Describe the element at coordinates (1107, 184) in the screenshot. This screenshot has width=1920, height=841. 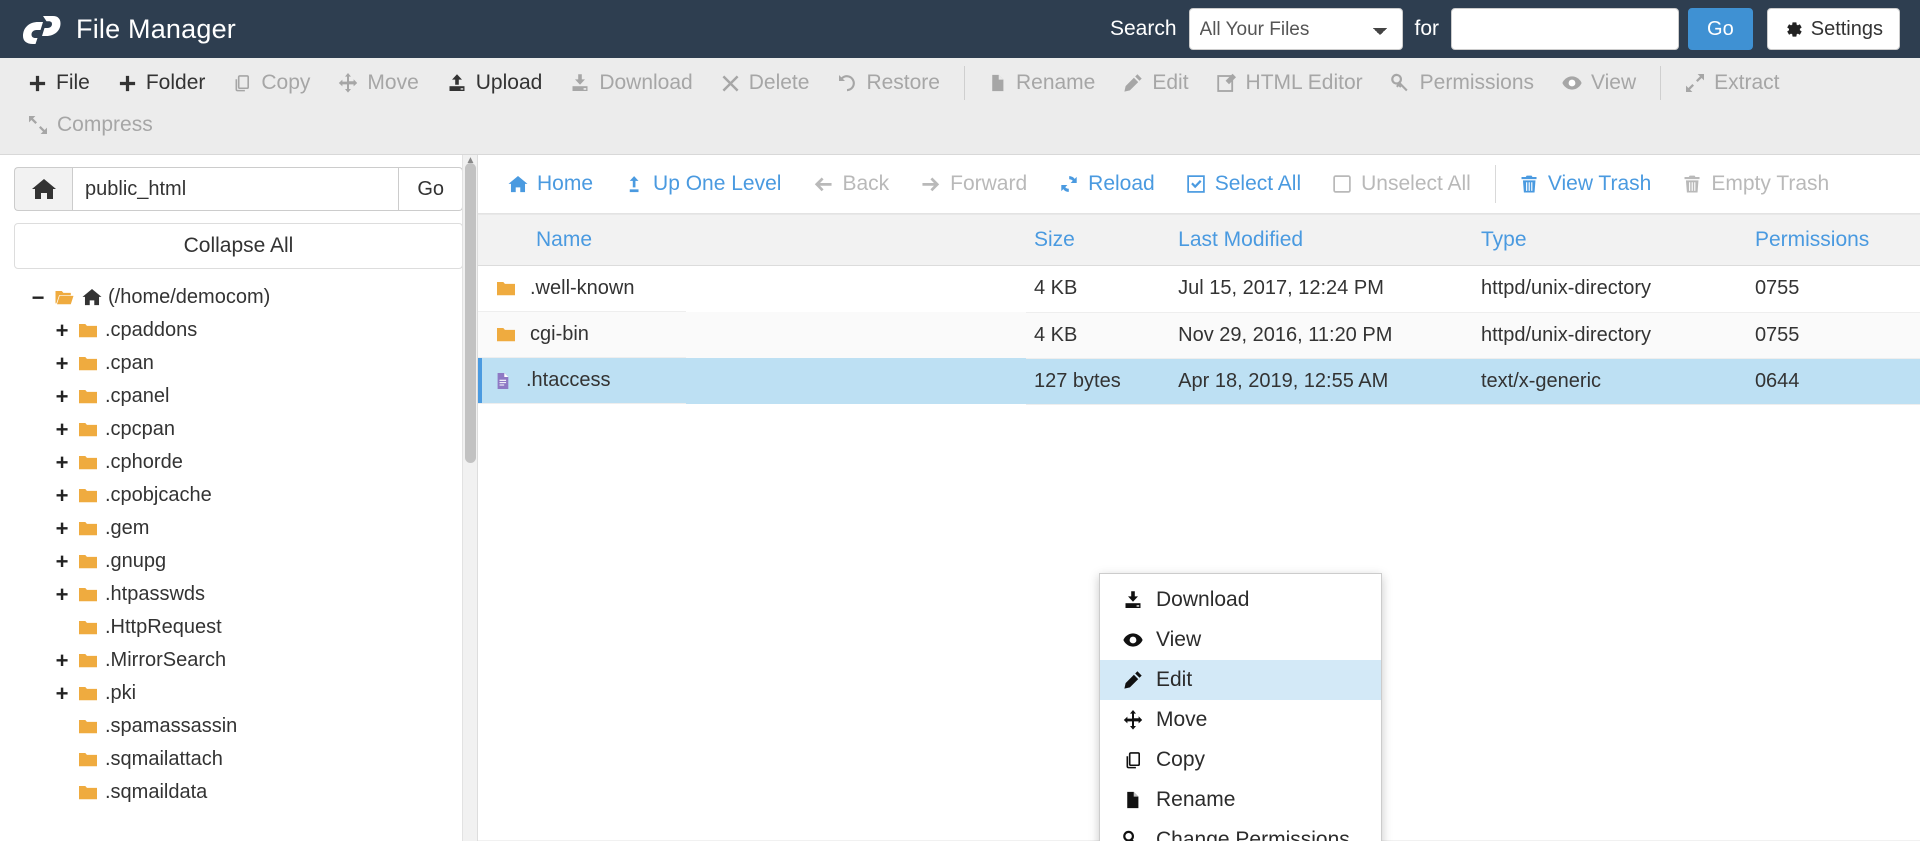
I see `nav-reload-button: Reload` at that location.